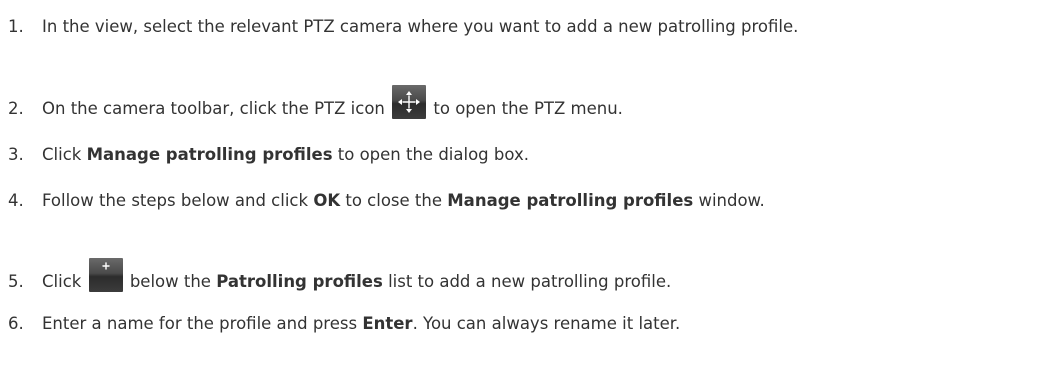 The width and height of the screenshot is (1054, 369). What do you see at coordinates (16, 200) in the screenshot?
I see `step-number: 4.` at bounding box center [16, 200].